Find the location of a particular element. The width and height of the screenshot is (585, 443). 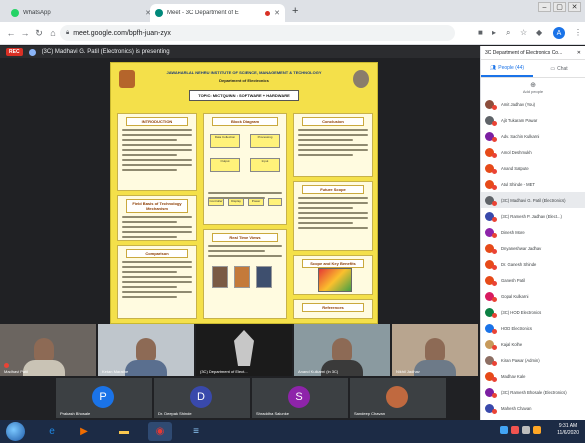

slide-department: Department of Electronics is located at coordinates (244, 80).